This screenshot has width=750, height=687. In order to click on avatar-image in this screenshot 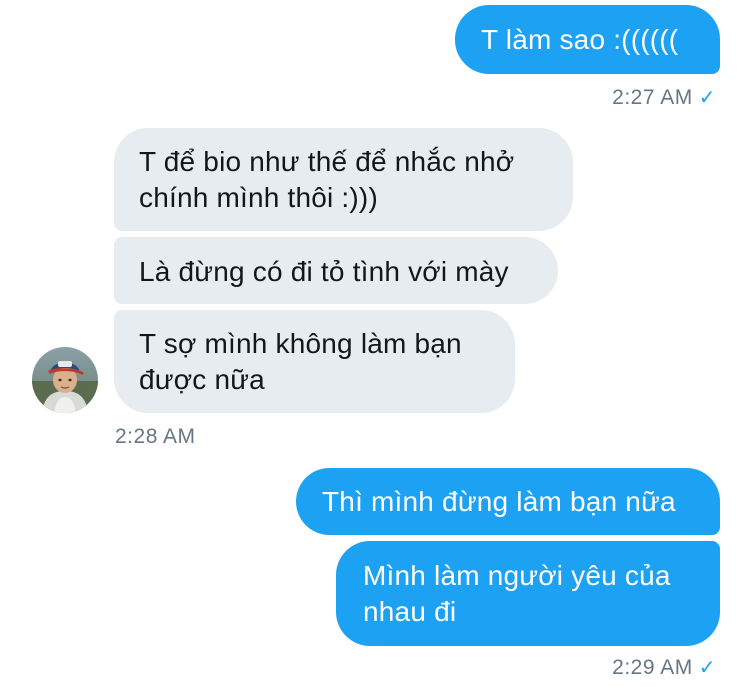, I will do `click(65, 380)`.